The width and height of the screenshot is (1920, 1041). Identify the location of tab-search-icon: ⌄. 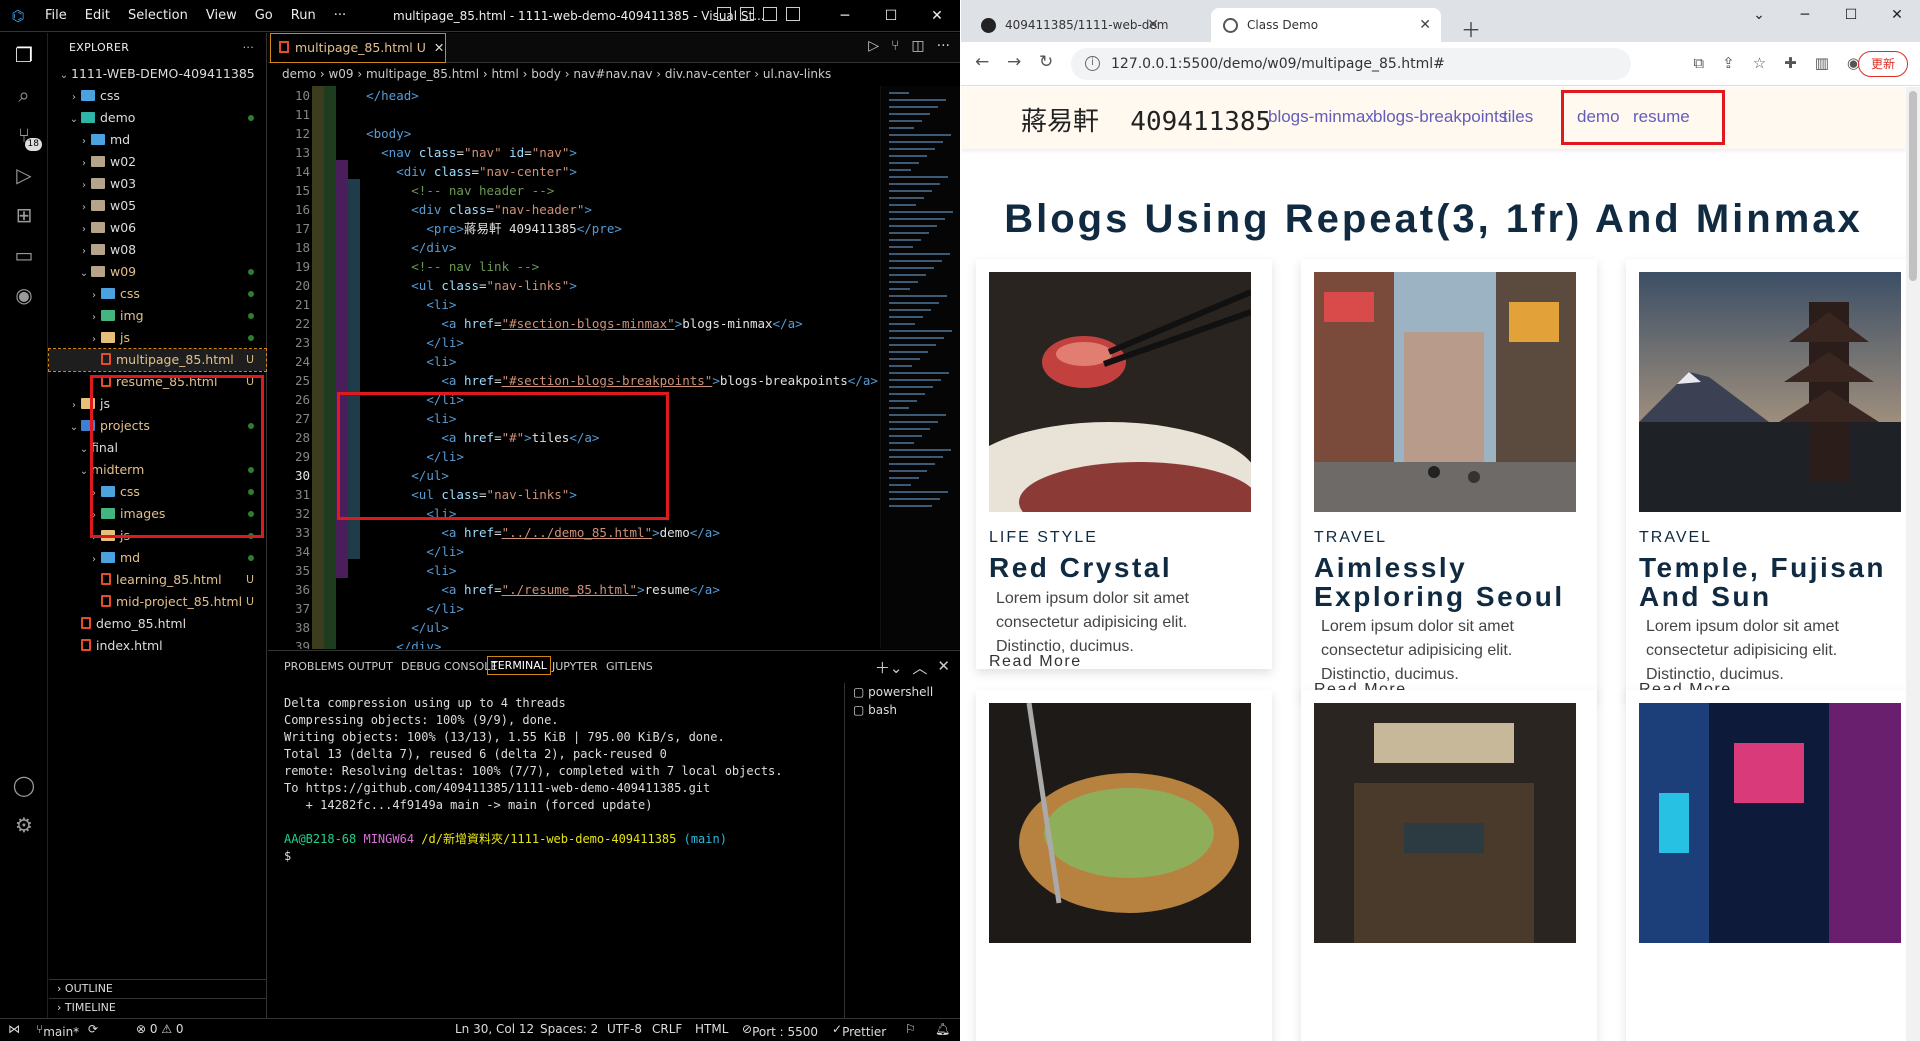
(1759, 15).